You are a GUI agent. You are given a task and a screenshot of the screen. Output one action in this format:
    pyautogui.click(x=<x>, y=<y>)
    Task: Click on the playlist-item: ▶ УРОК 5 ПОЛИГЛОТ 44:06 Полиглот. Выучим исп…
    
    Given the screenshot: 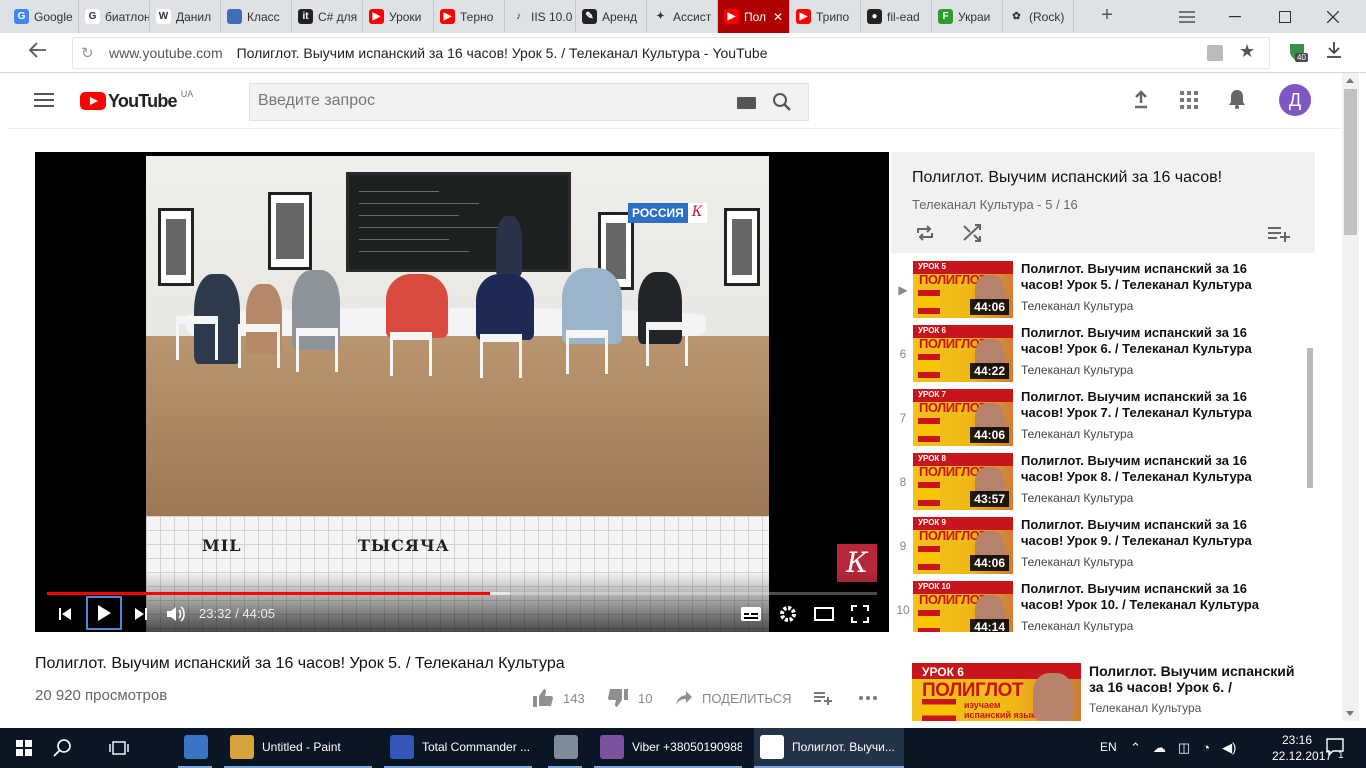 What is the action you would take?
    pyautogui.click(x=1096, y=291)
    